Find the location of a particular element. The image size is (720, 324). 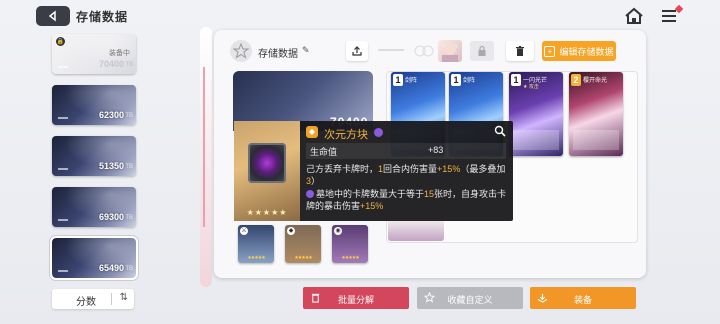

equip-button: 装备 is located at coordinates (583, 298).